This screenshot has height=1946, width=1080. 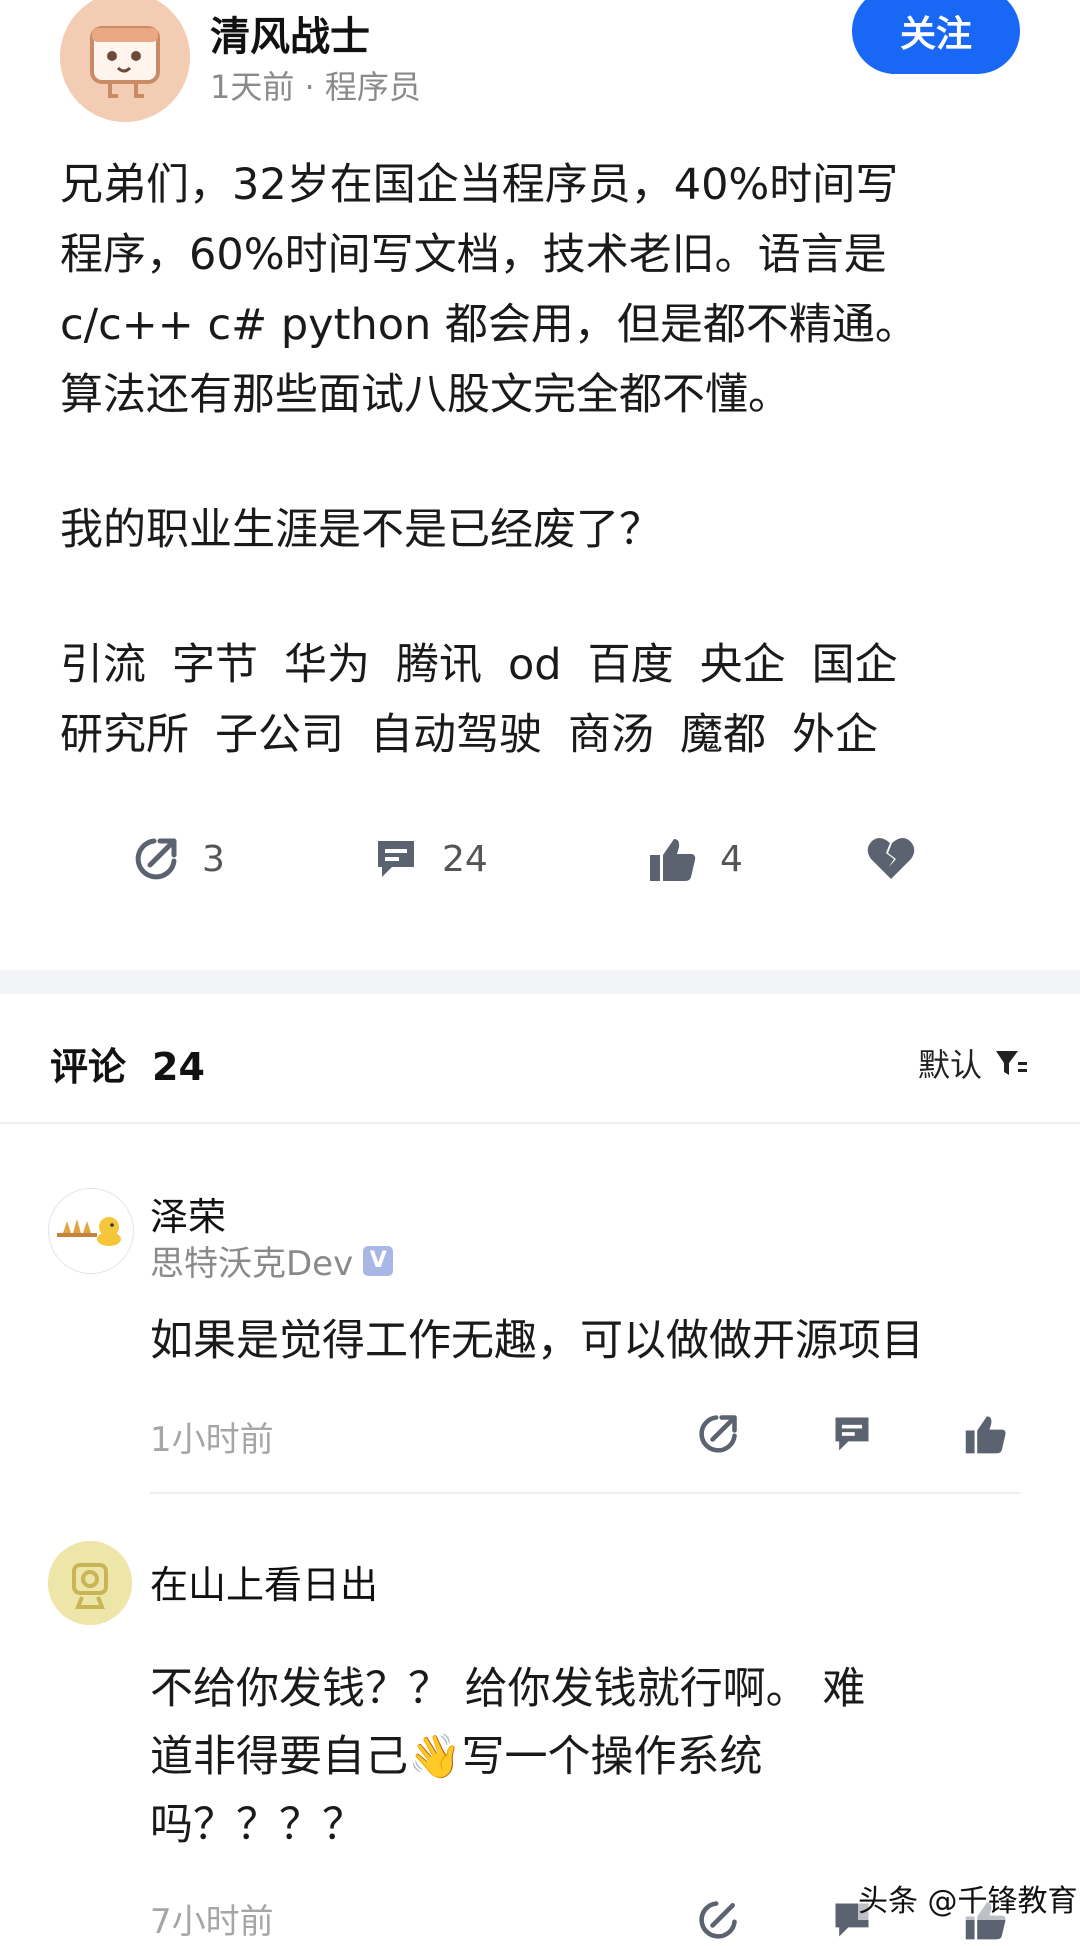 What do you see at coordinates (968, 1898) in the screenshot?
I see `watermark: 头条 @千锋教育` at bounding box center [968, 1898].